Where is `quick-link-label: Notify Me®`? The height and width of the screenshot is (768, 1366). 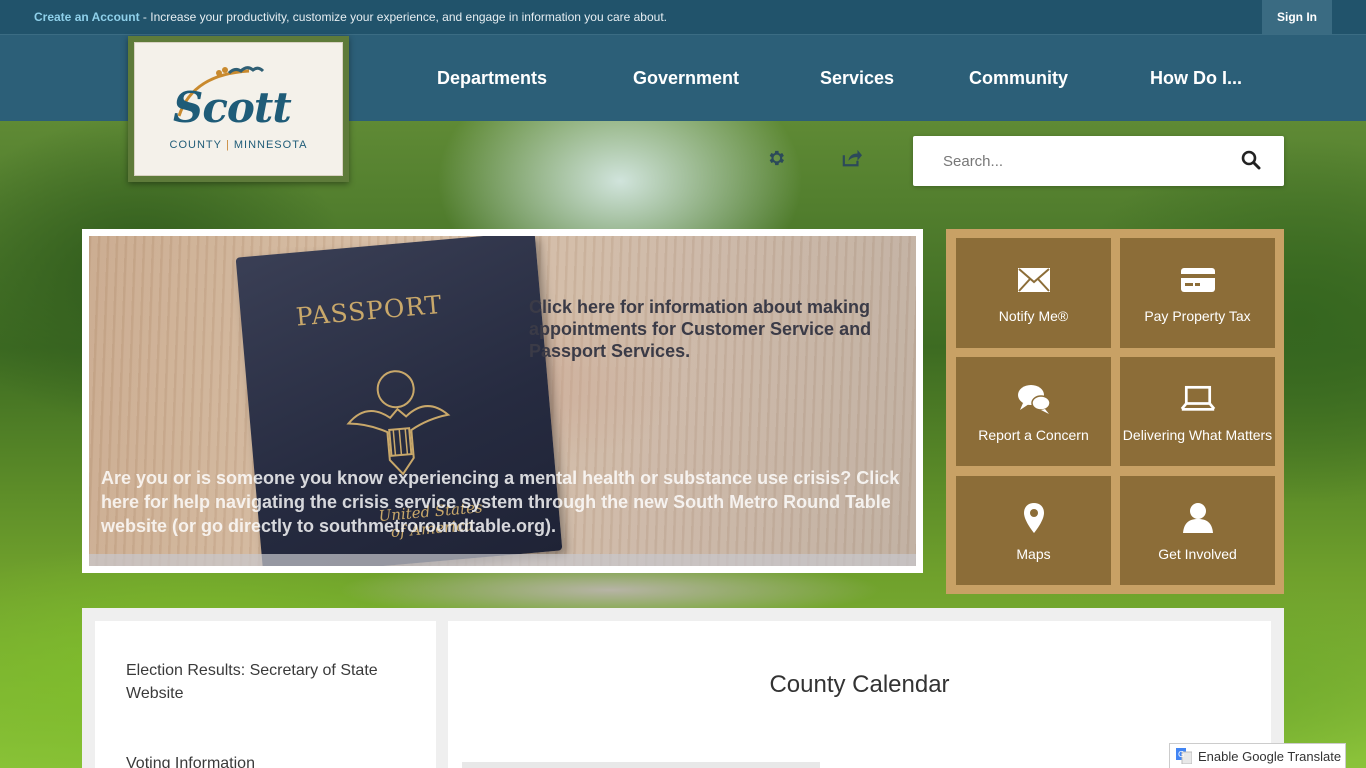 quick-link-label: Notify Me® is located at coordinates (1033, 316).